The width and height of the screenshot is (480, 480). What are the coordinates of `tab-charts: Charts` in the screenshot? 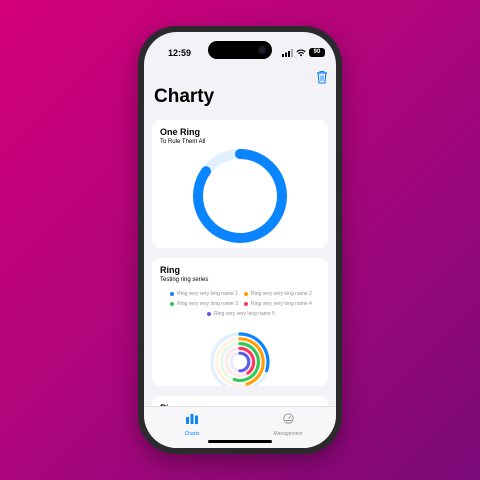 It's located at (192, 424).